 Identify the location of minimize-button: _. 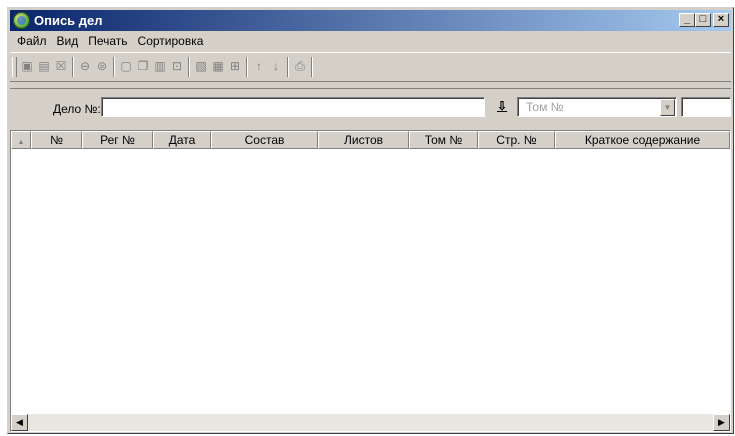
(687, 20).